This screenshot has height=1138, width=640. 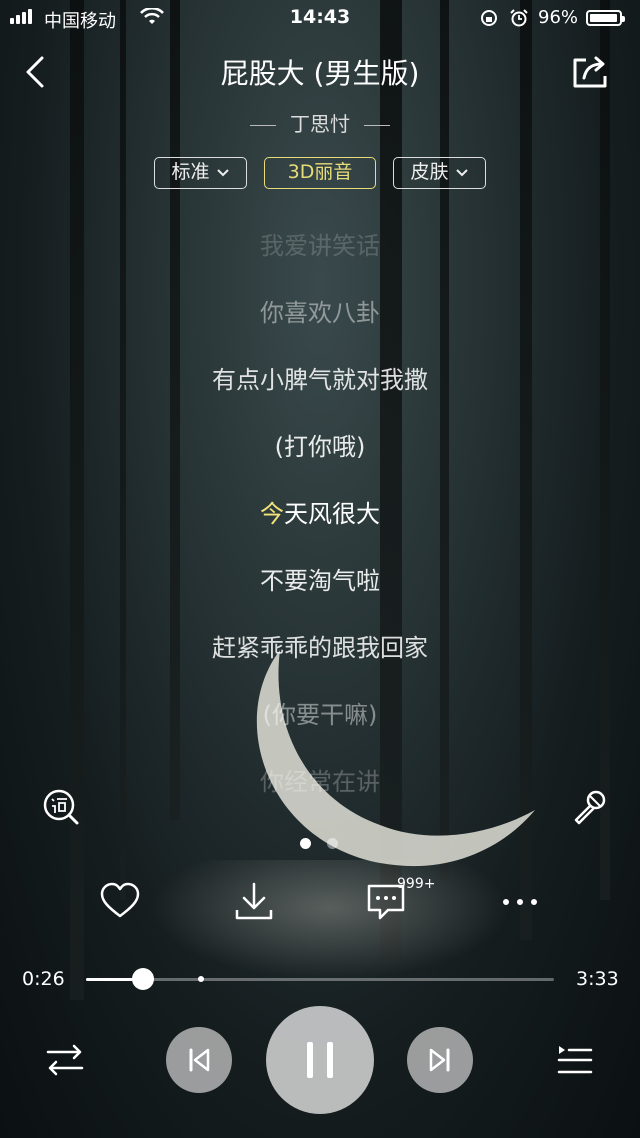 What do you see at coordinates (489, 18) in the screenshot?
I see `rotation-lock-icon` at bounding box center [489, 18].